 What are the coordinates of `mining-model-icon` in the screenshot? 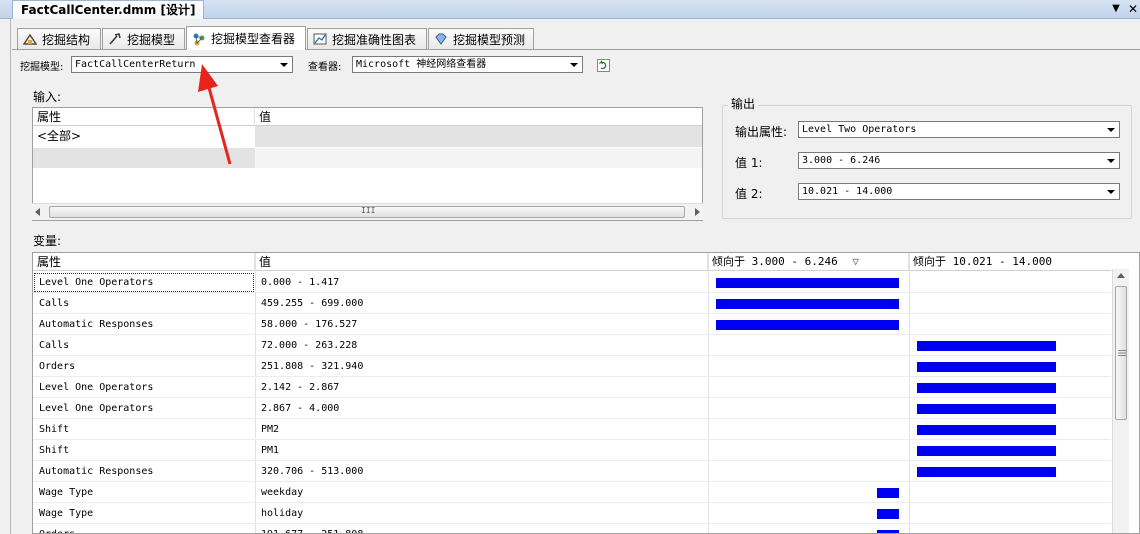 It's located at (115, 39).